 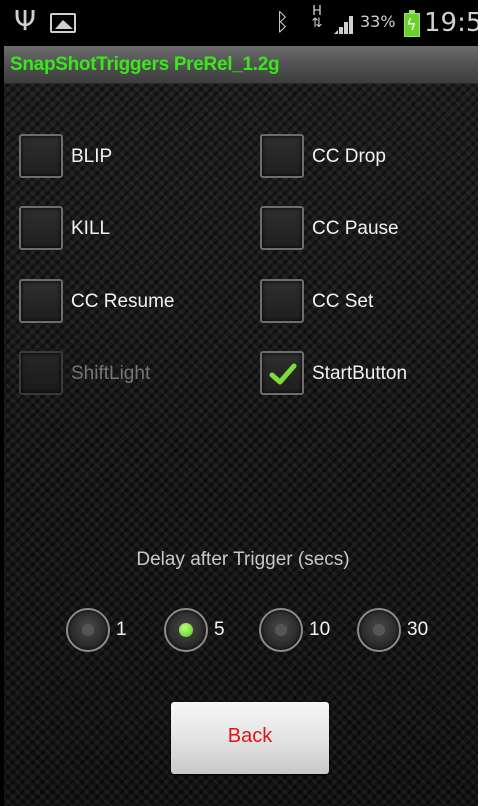 I want to click on checkbox-label: BLIP, so click(x=92, y=156).